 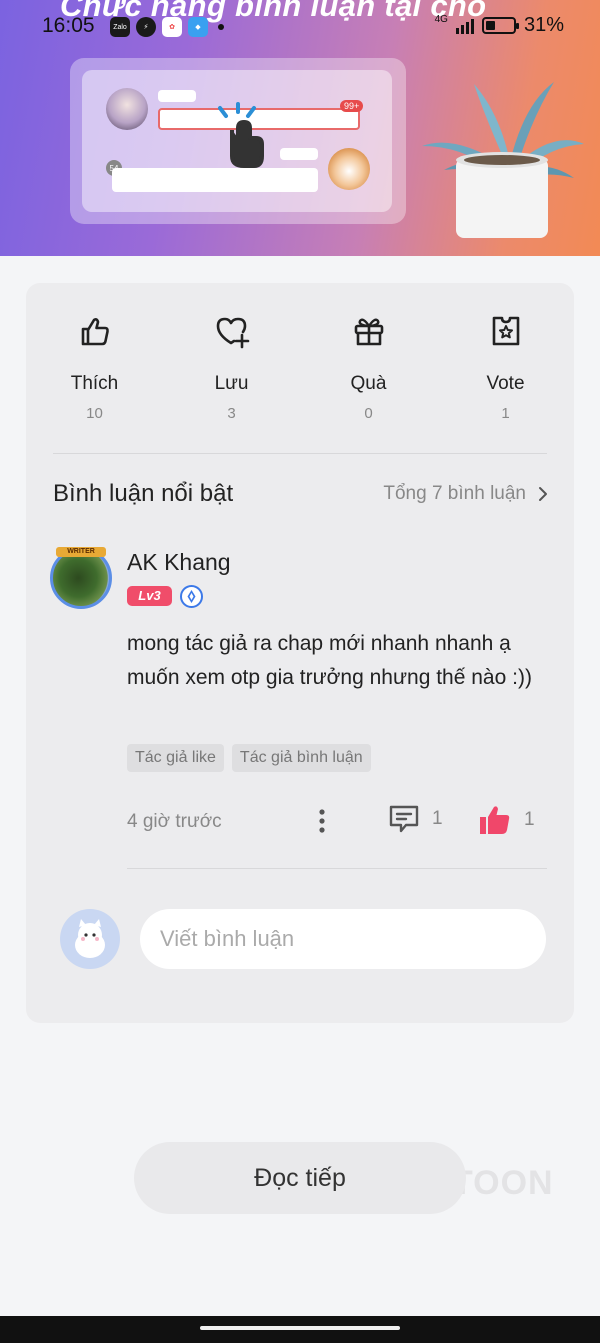 What do you see at coordinates (95, 332) in the screenshot?
I see `thumbs-up-icon` at bounding box center [95, 332].